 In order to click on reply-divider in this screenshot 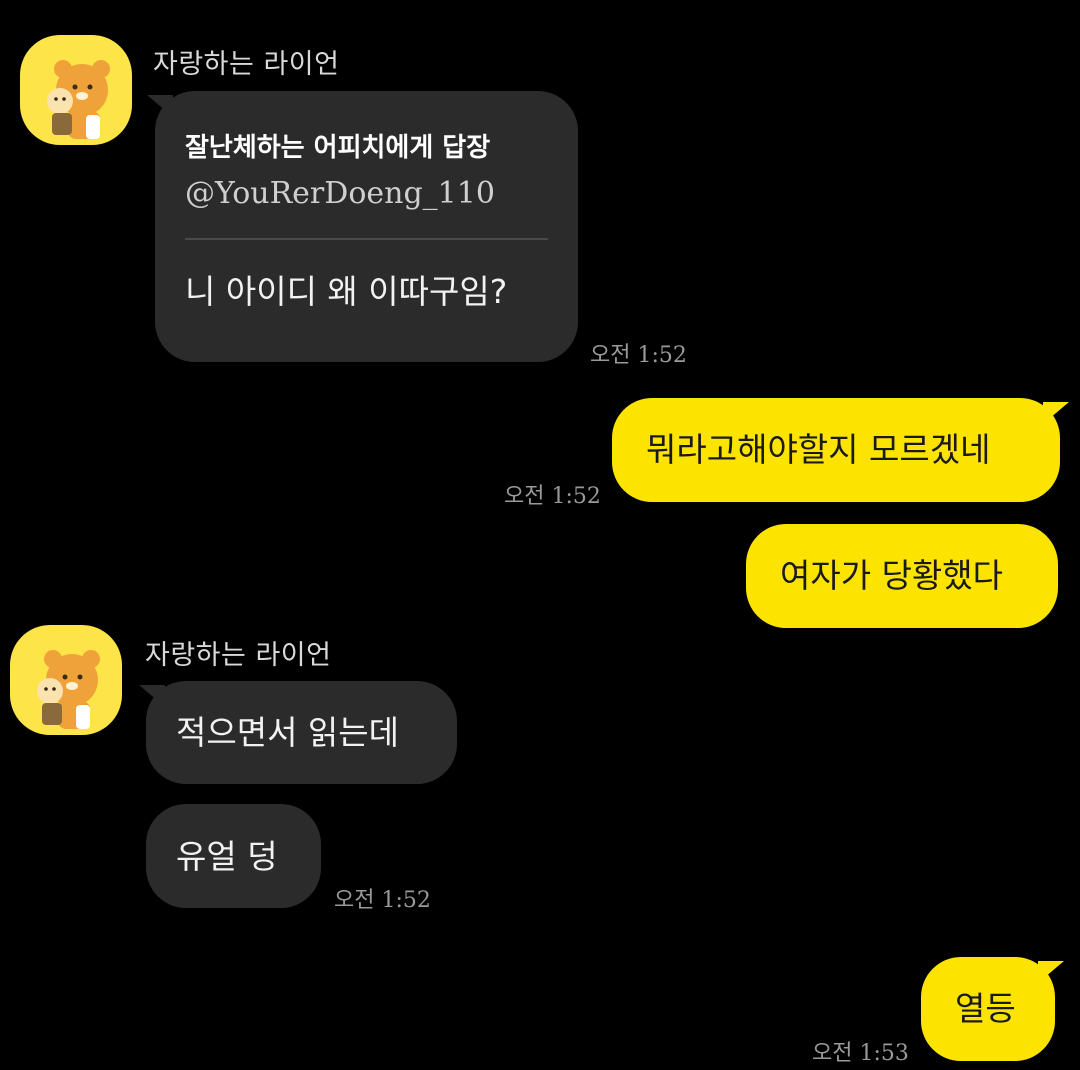, I will do `click(366, 239)`.